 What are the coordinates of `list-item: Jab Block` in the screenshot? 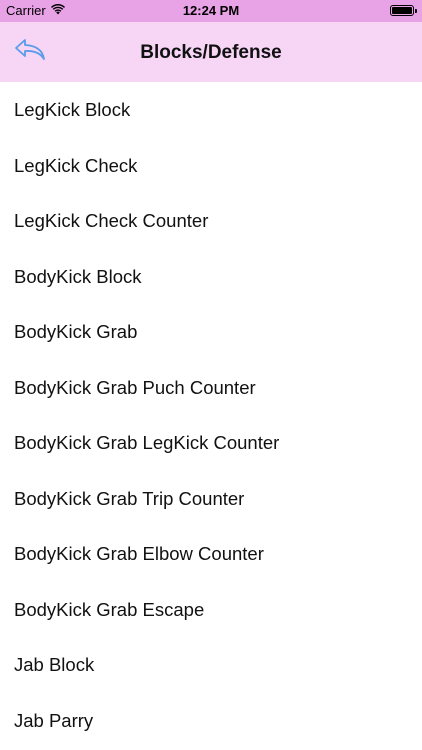 It's located at (211, 665).